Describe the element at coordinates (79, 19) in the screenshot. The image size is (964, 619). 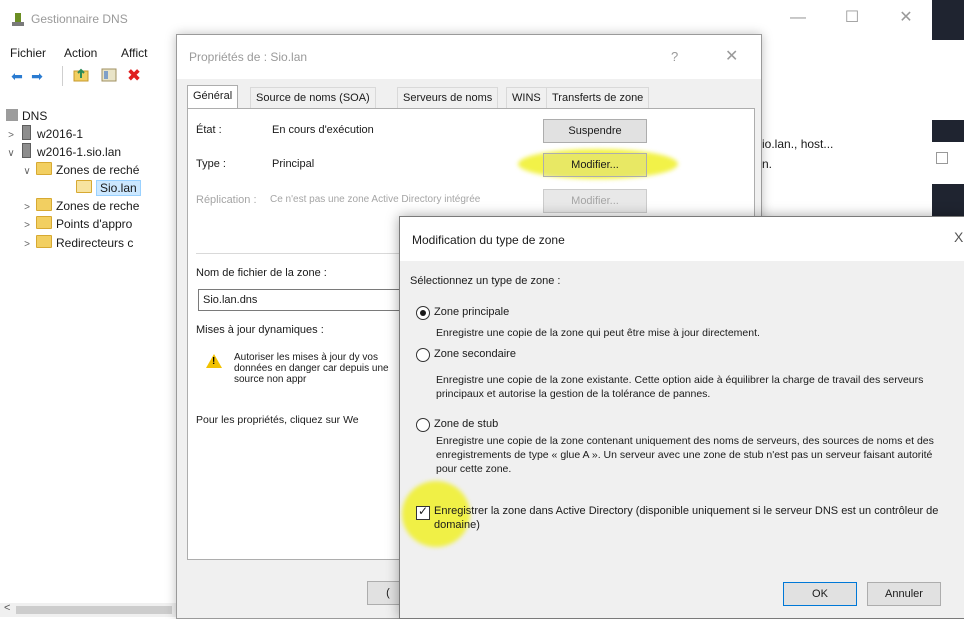
I see `main-window-title: Gestionnaire DNS` at that location.